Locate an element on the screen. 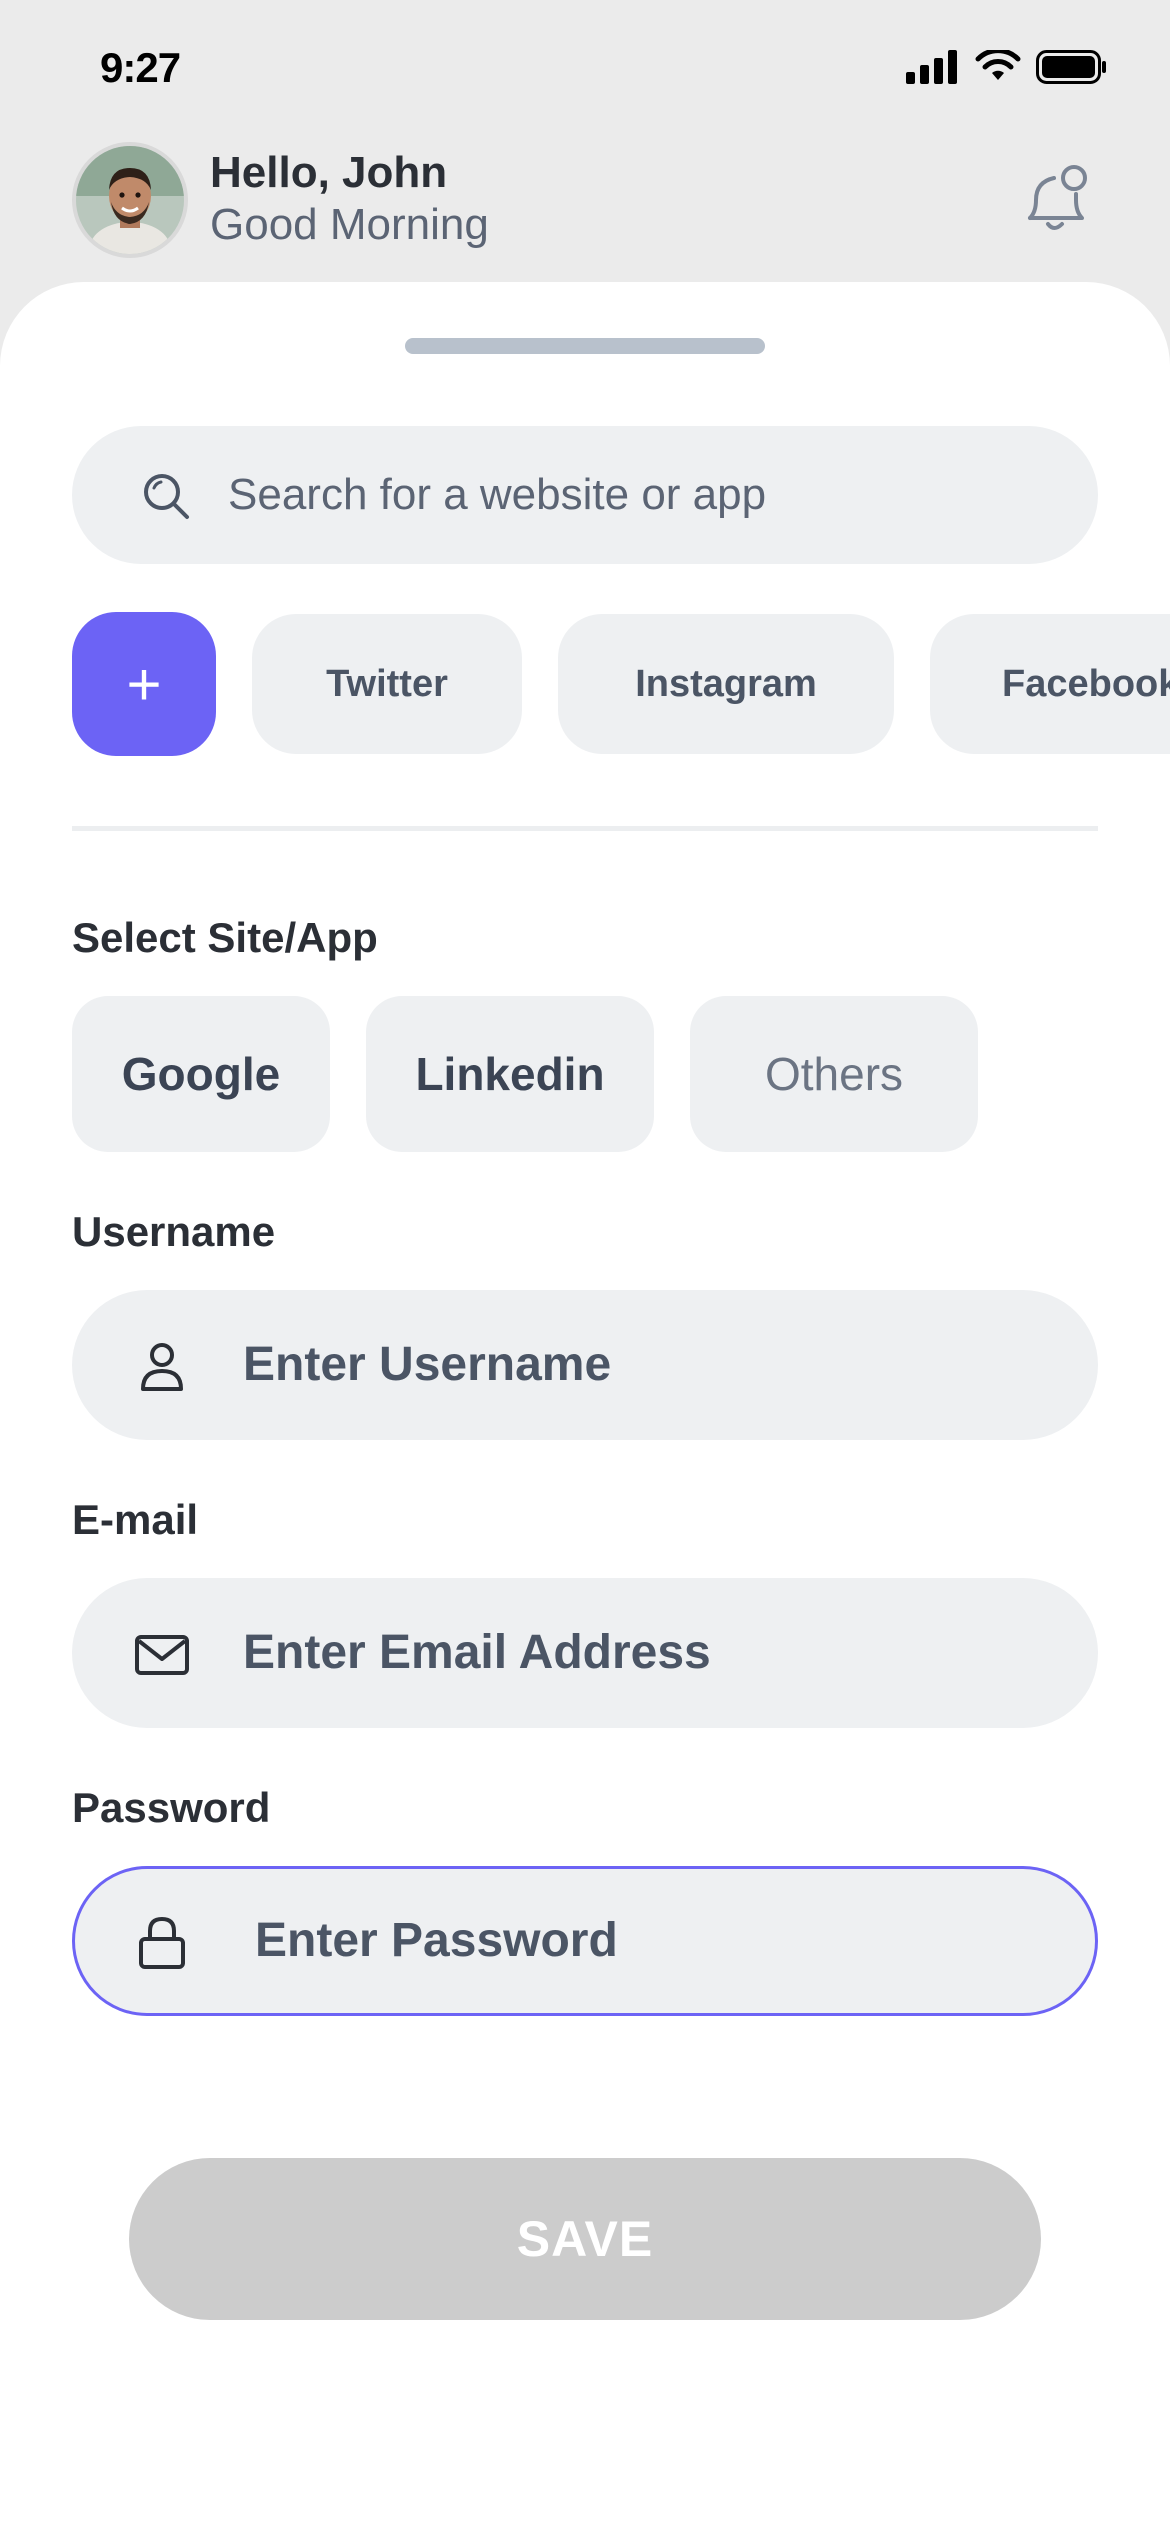  username-field: Enter Username is located at coordinates (585, 1365).